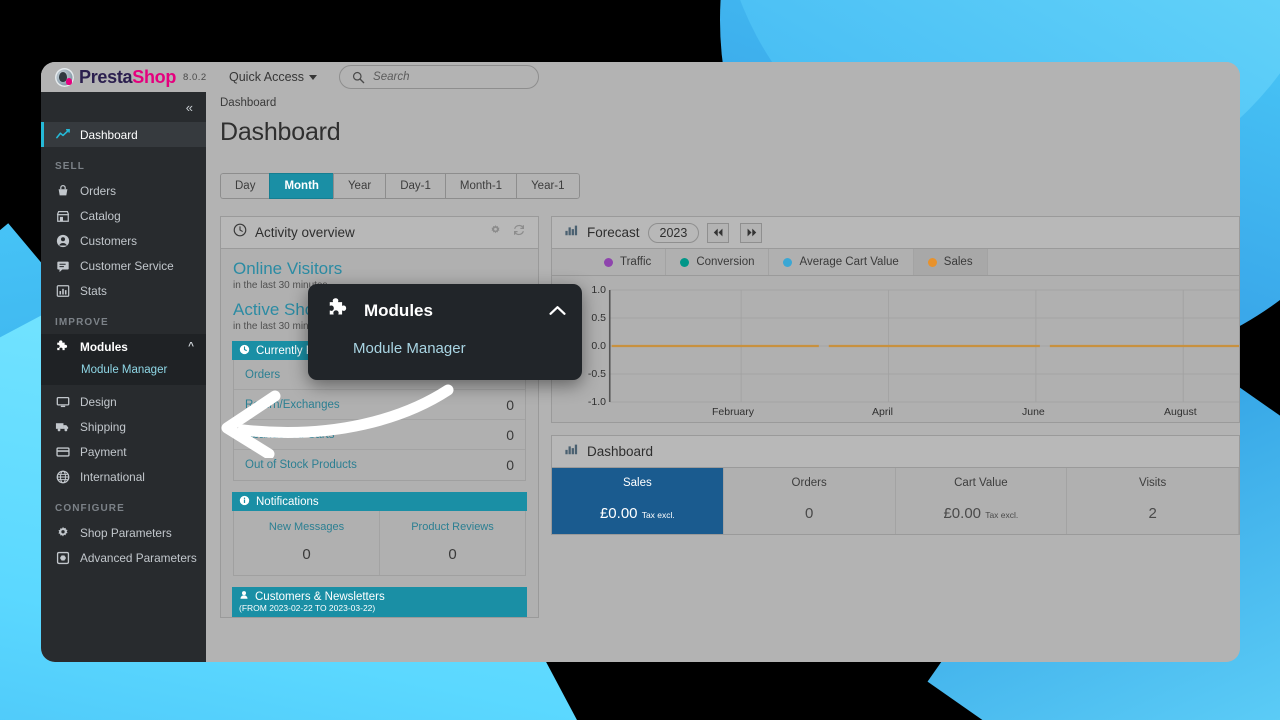  Describe the element at coordinates (982, 501) in the screenshot. I see `kpi-cart-value: Cart Value £0.00 Tax excl.` at that location.